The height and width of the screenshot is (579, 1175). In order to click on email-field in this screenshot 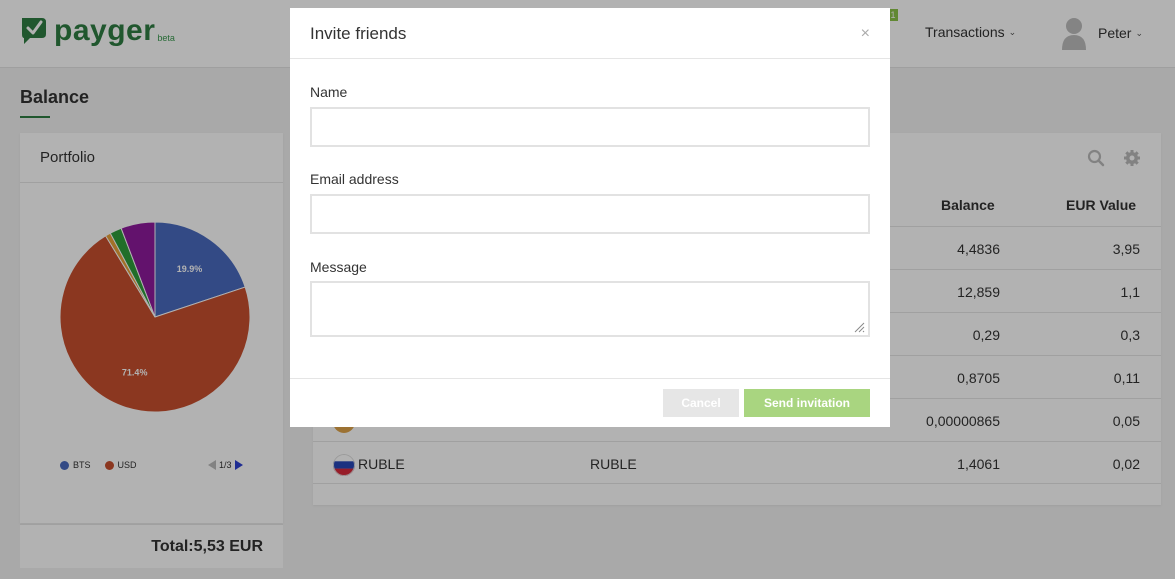, I will do `click(590, 214)`.